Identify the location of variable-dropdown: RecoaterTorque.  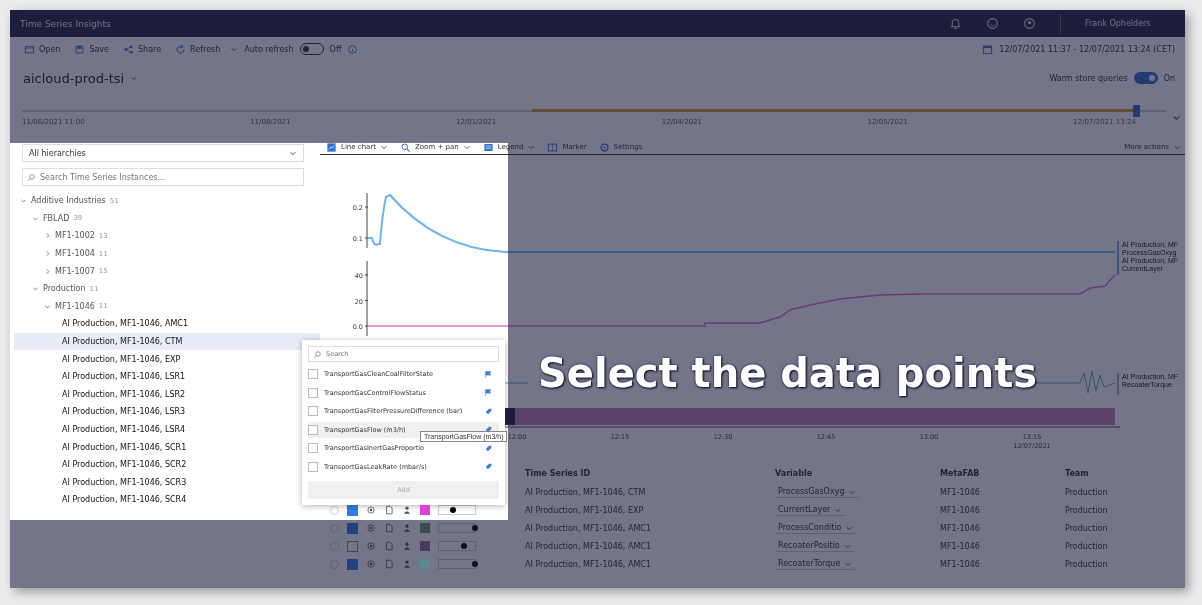
(815, 564).